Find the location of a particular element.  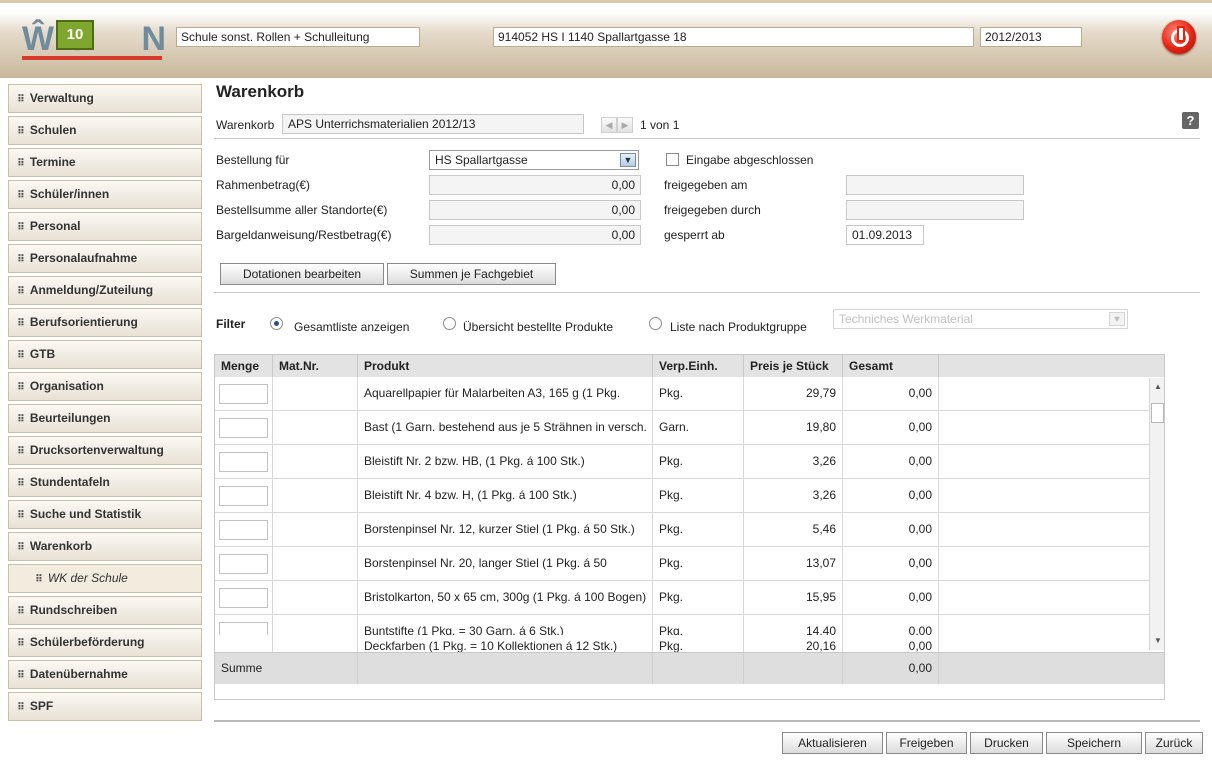

sidebar-item-suche-statistik: ⠿ Suche und Statistik is located at coordinates (105, 514).